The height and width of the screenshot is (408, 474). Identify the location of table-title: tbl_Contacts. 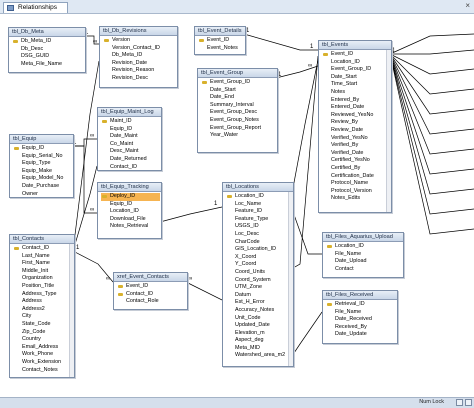
(42, 239).